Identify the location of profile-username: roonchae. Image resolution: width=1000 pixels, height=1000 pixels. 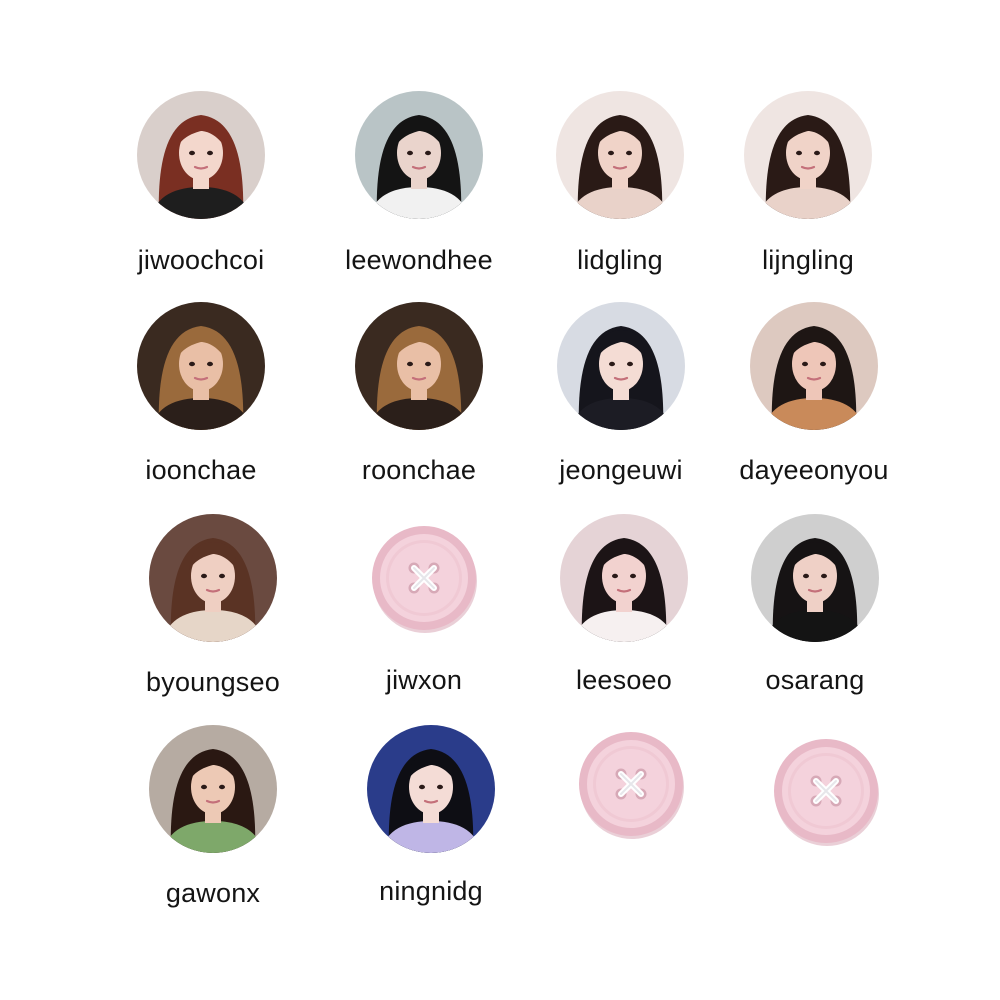
(419, 470).